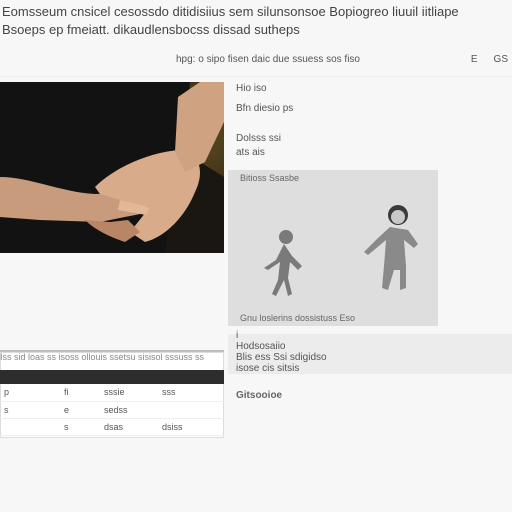 The height and width of the screenshot is (512, 512). I want to click on photo-hands, so click(112, 167).